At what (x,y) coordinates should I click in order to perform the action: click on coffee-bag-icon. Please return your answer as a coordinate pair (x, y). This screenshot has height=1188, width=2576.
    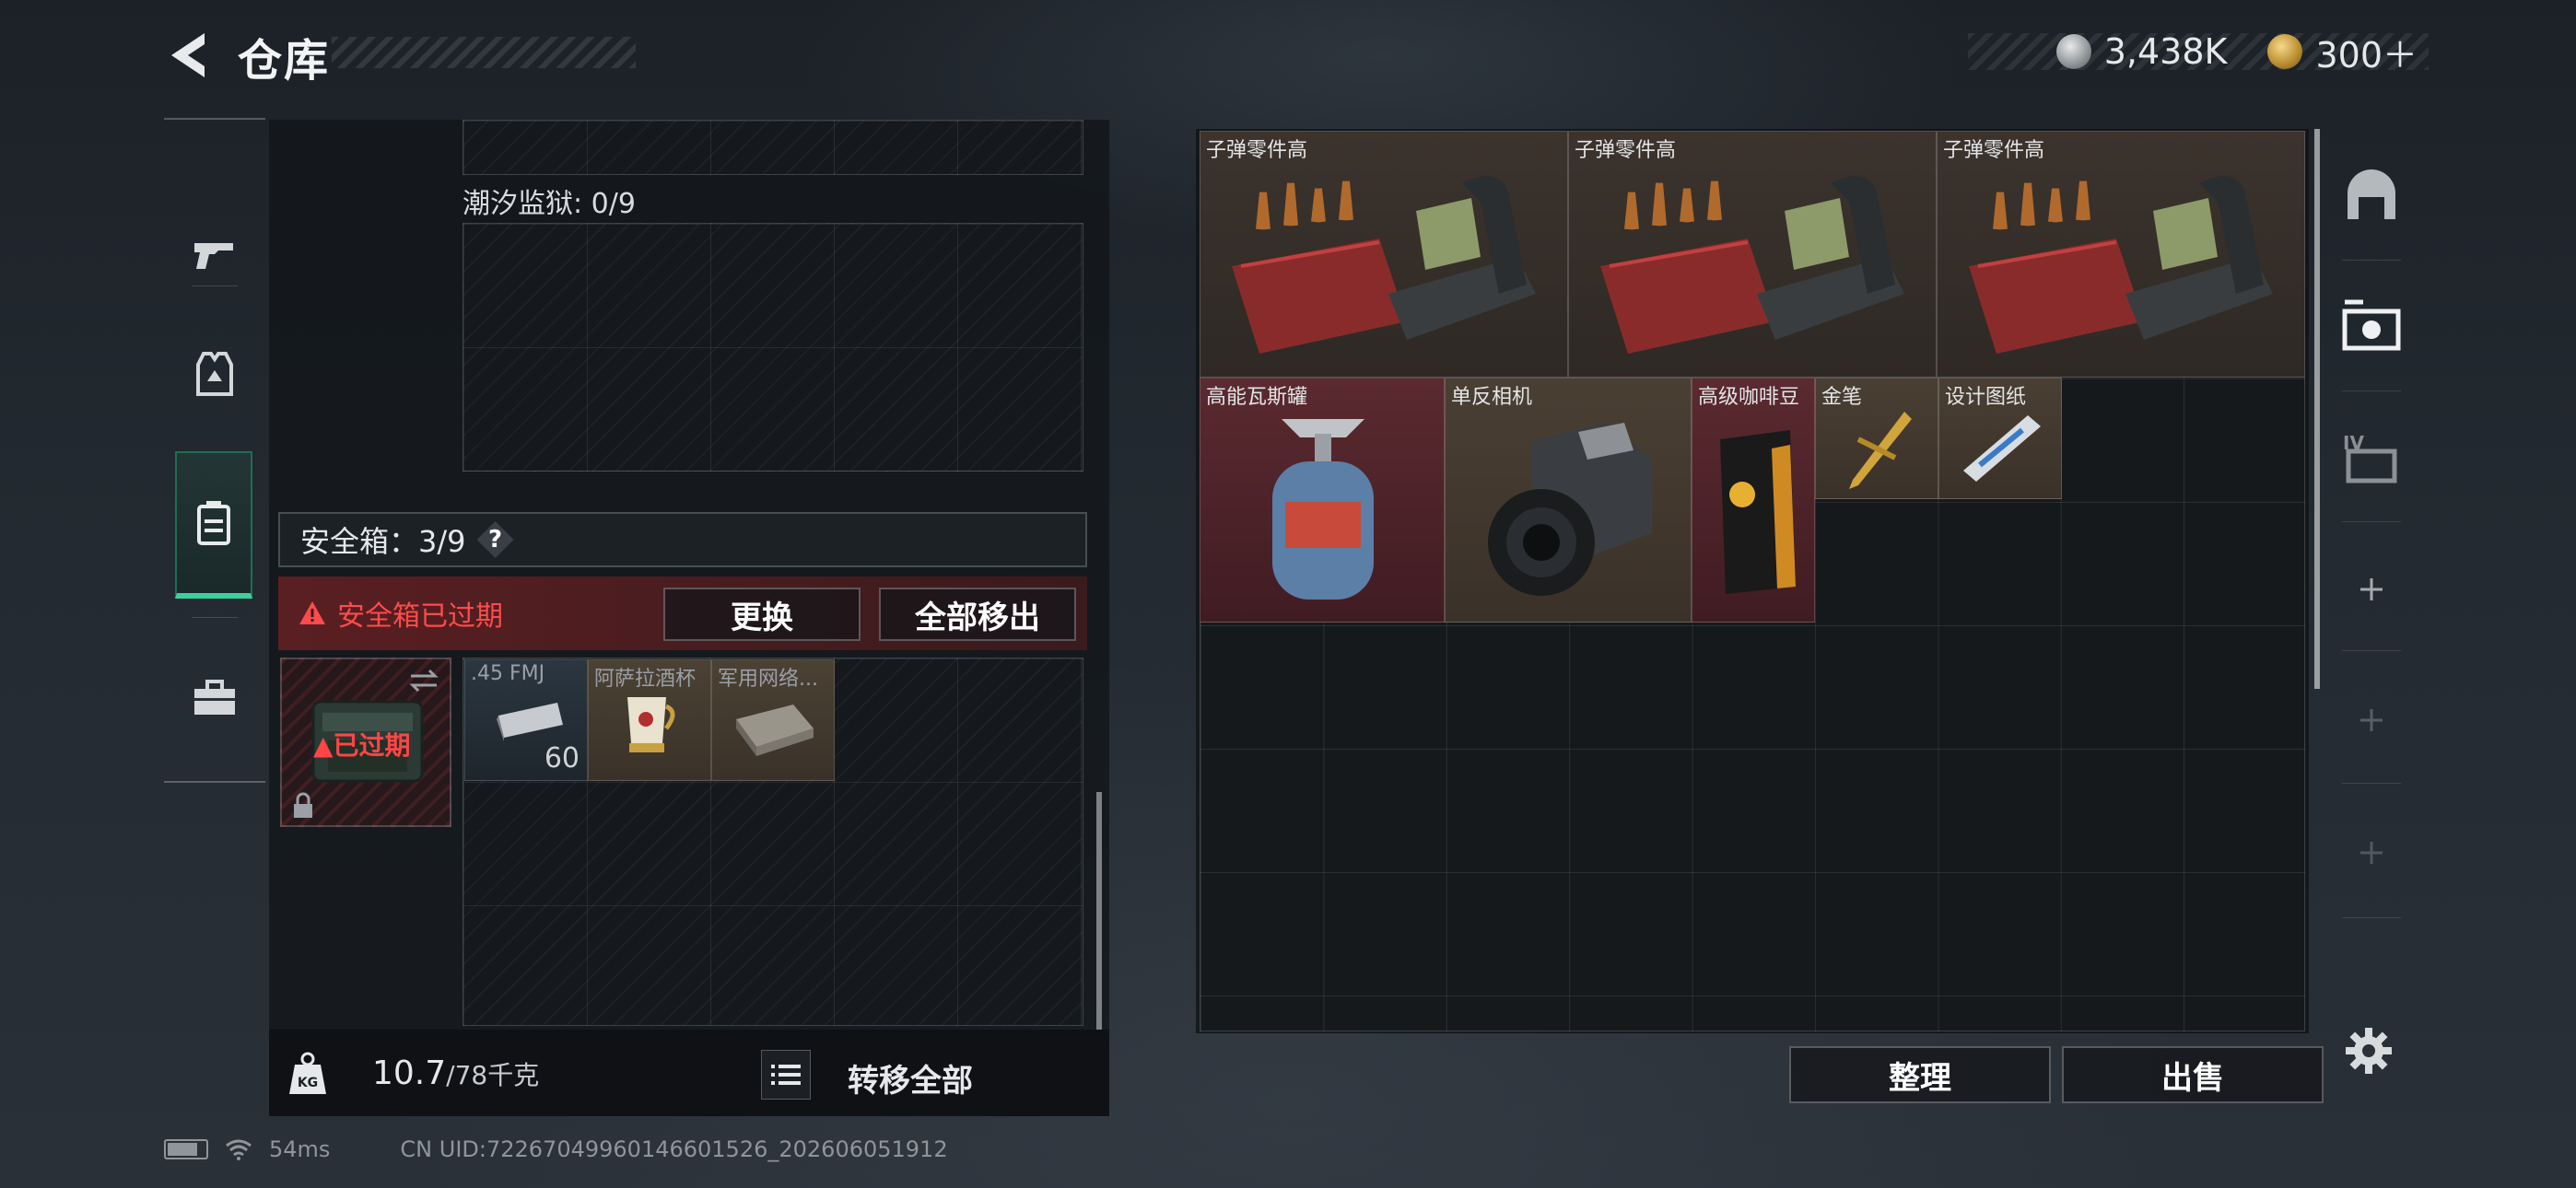
    Looking at the image, I should click on (1758, 512).